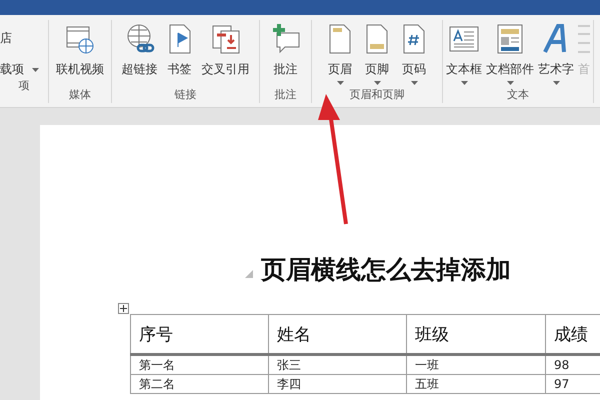 This screenshot has height=400, width=600. What do you see at coordinates (6, 38) in the screenshot?
I see `ribbon-button: 店` at bounding box center [6, 38].